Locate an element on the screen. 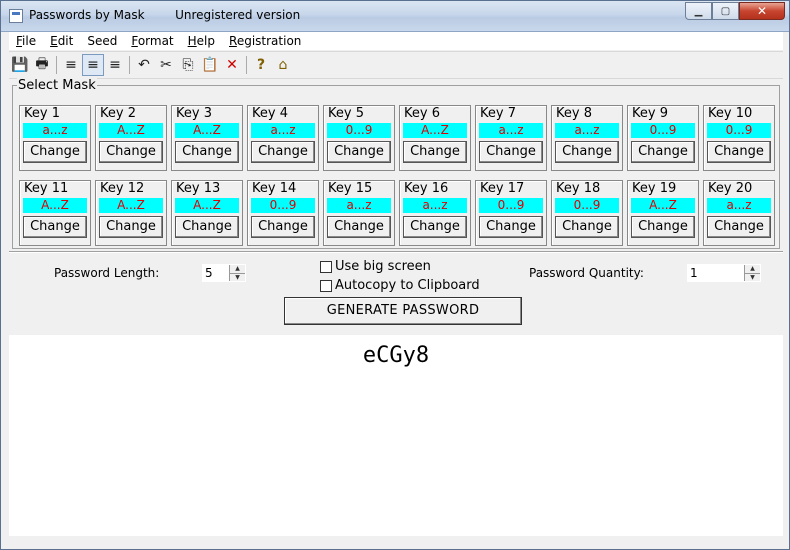 This screenshot has height=550, width=790. password-quantity-arrows: ▲ ▼ is located at coordinates (752, 273).